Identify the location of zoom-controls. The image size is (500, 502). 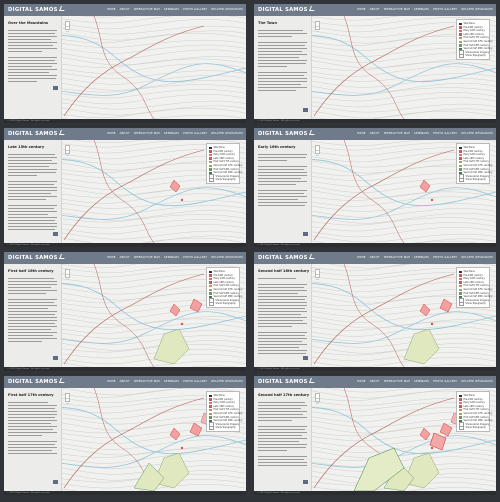
(317, 274).